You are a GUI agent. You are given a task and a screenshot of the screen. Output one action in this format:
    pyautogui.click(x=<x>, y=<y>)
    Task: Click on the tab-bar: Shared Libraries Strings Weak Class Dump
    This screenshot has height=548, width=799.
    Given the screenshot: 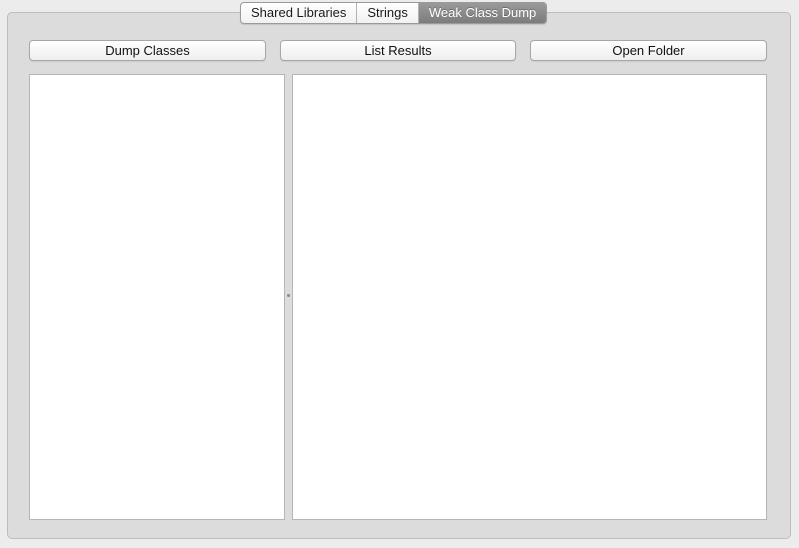 What is the action you would take?
    pyautogui.click(x=394, y=13)
    